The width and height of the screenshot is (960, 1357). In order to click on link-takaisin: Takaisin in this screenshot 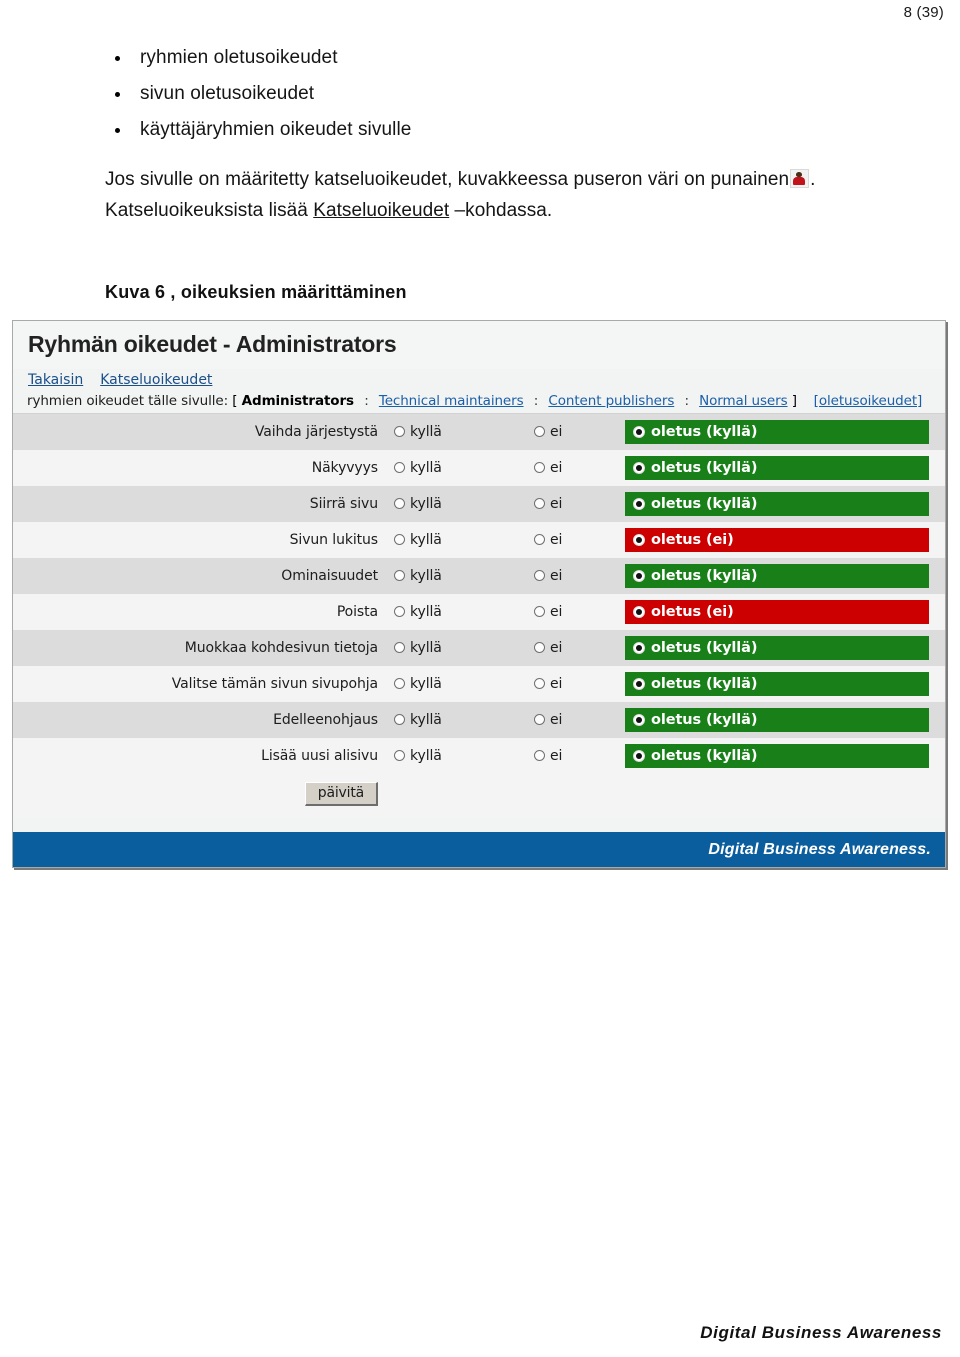, I will do `click(55, 380)`.